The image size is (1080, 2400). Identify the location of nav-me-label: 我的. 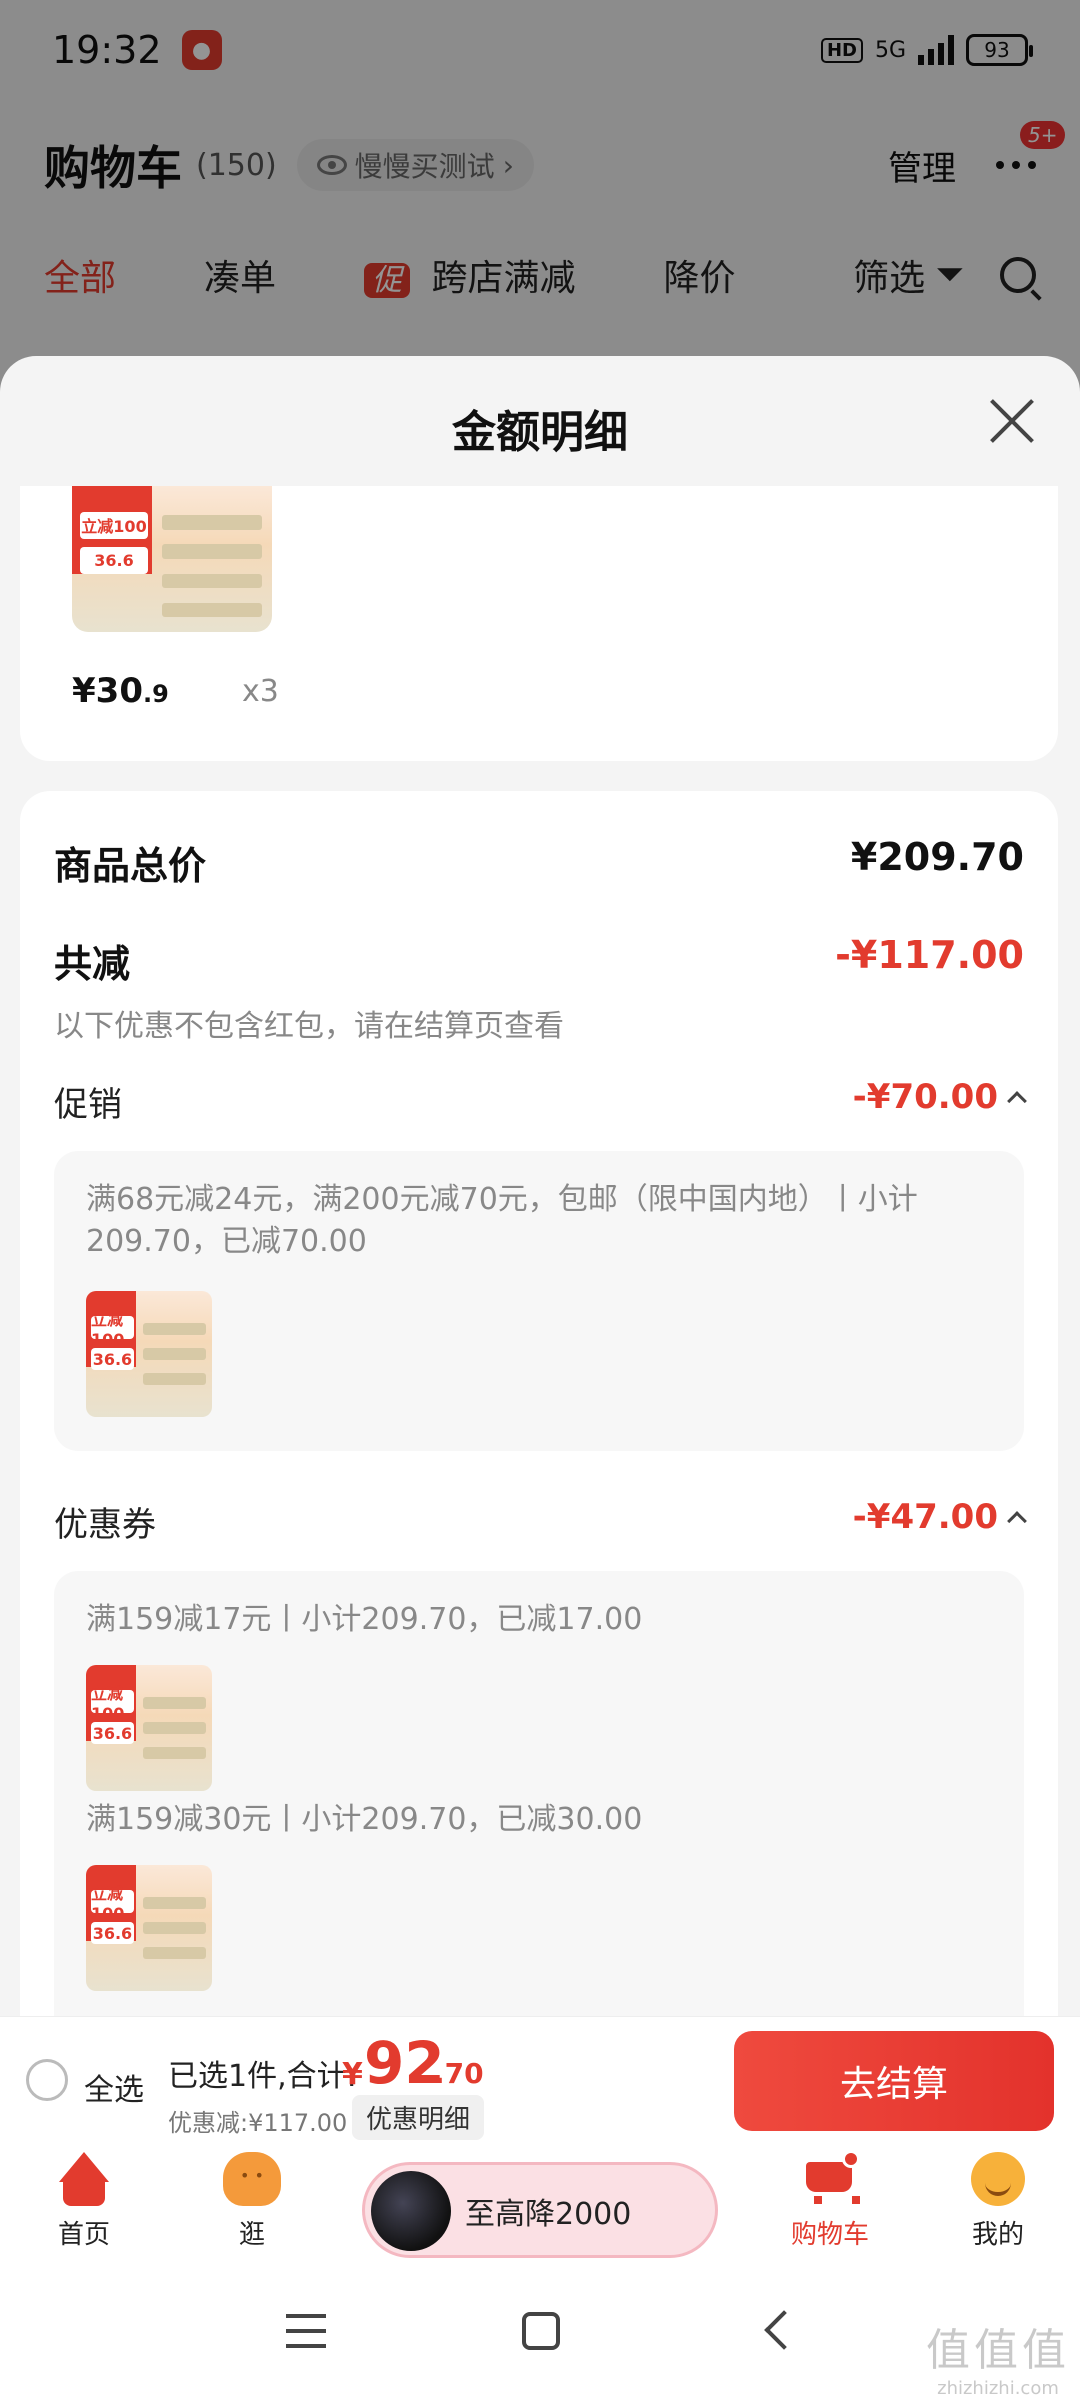
(997, 2235).